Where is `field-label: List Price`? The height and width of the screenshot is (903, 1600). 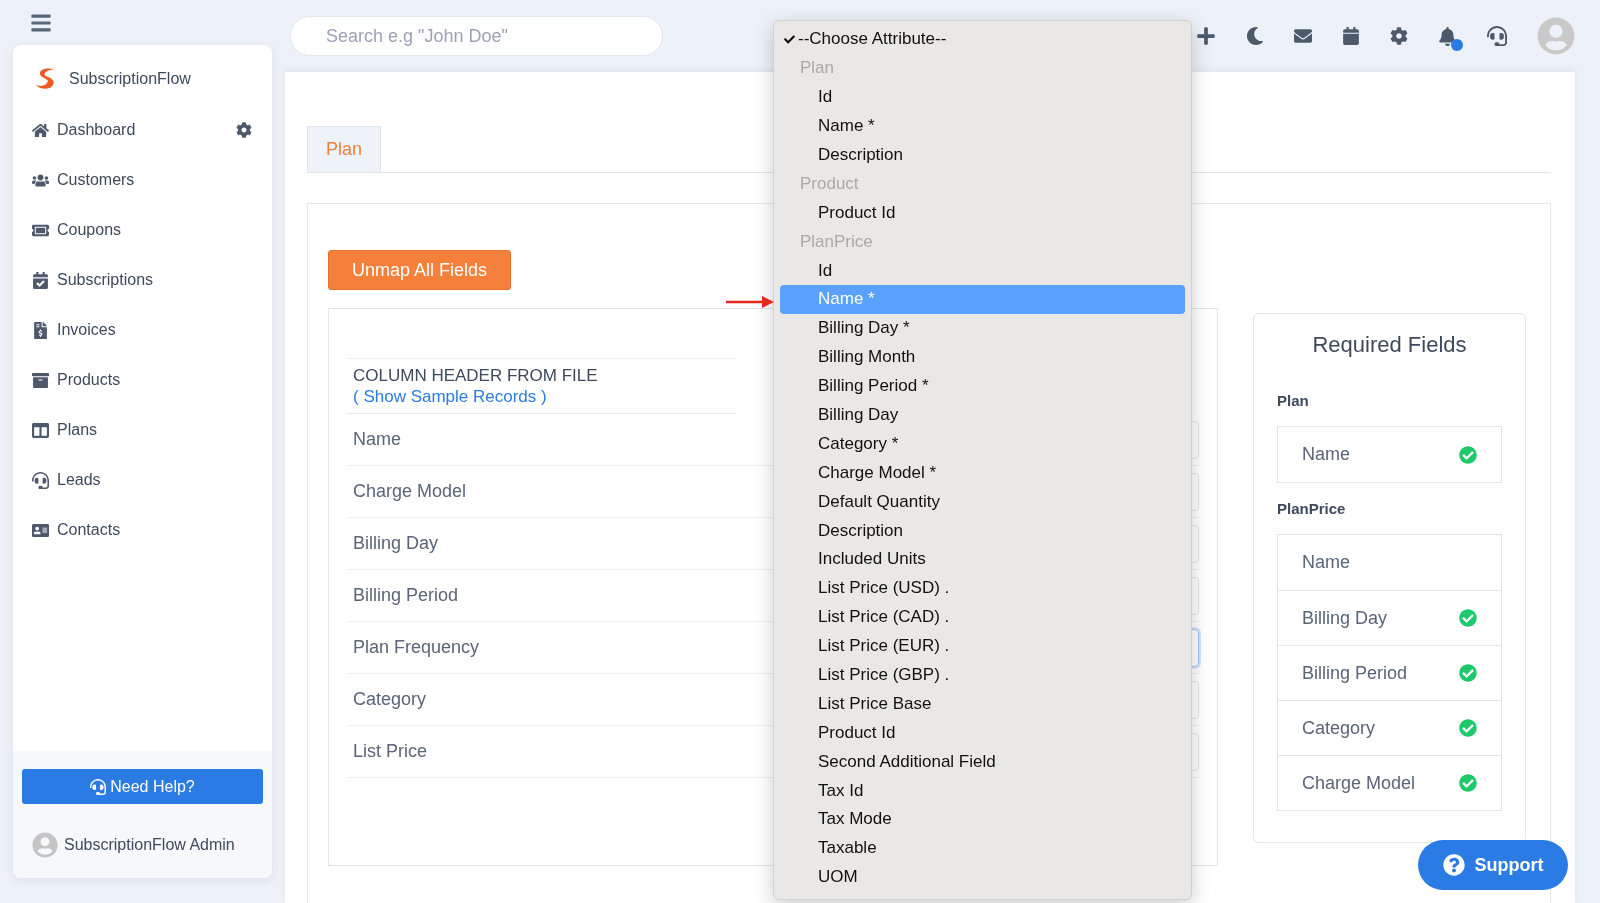 field-label: List Price is located at coordinates (390, 751).